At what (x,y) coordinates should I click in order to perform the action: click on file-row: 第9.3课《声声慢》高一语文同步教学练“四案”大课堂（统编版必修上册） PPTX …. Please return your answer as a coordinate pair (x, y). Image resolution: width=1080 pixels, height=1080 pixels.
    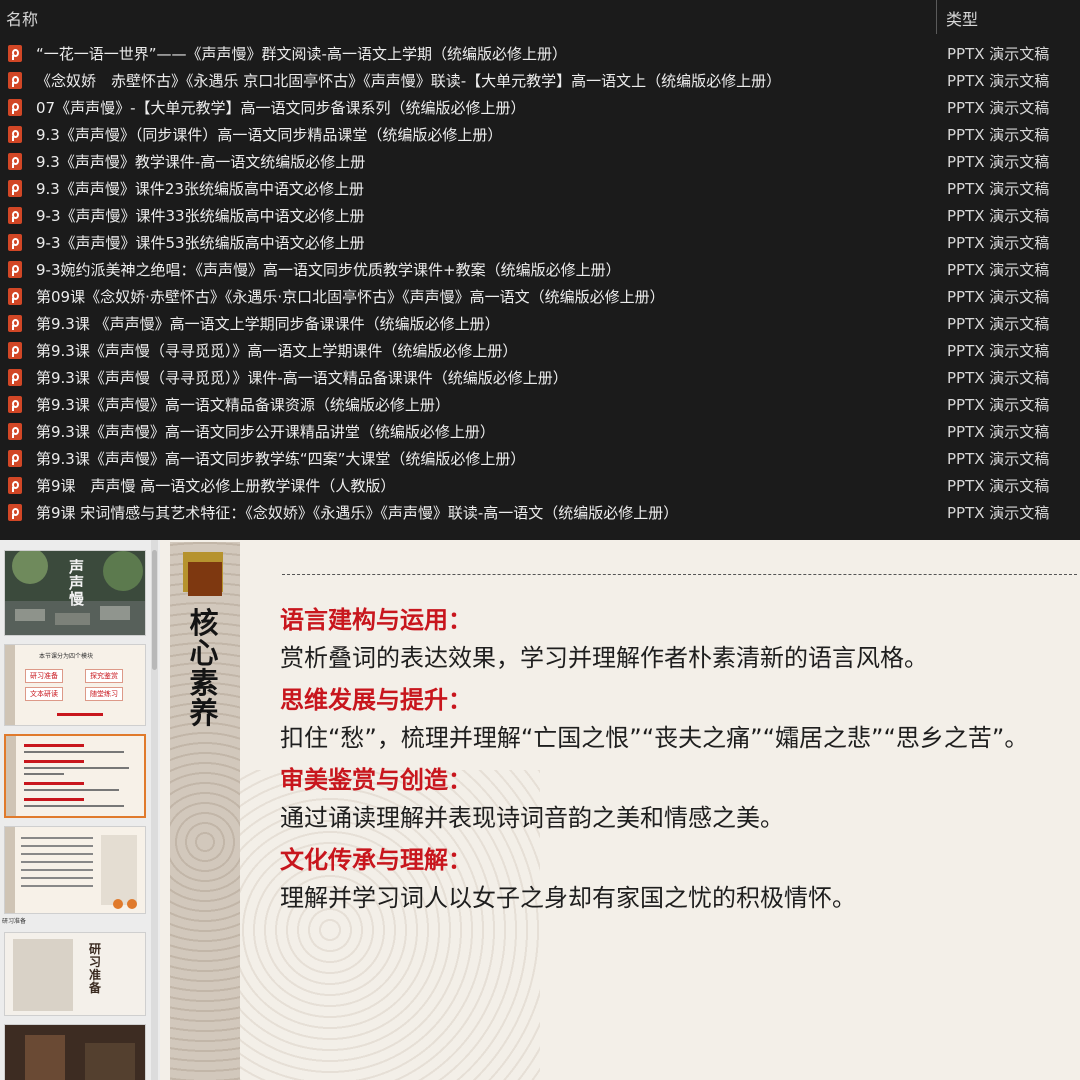
    Looking at the image, I should click on (540, 458).